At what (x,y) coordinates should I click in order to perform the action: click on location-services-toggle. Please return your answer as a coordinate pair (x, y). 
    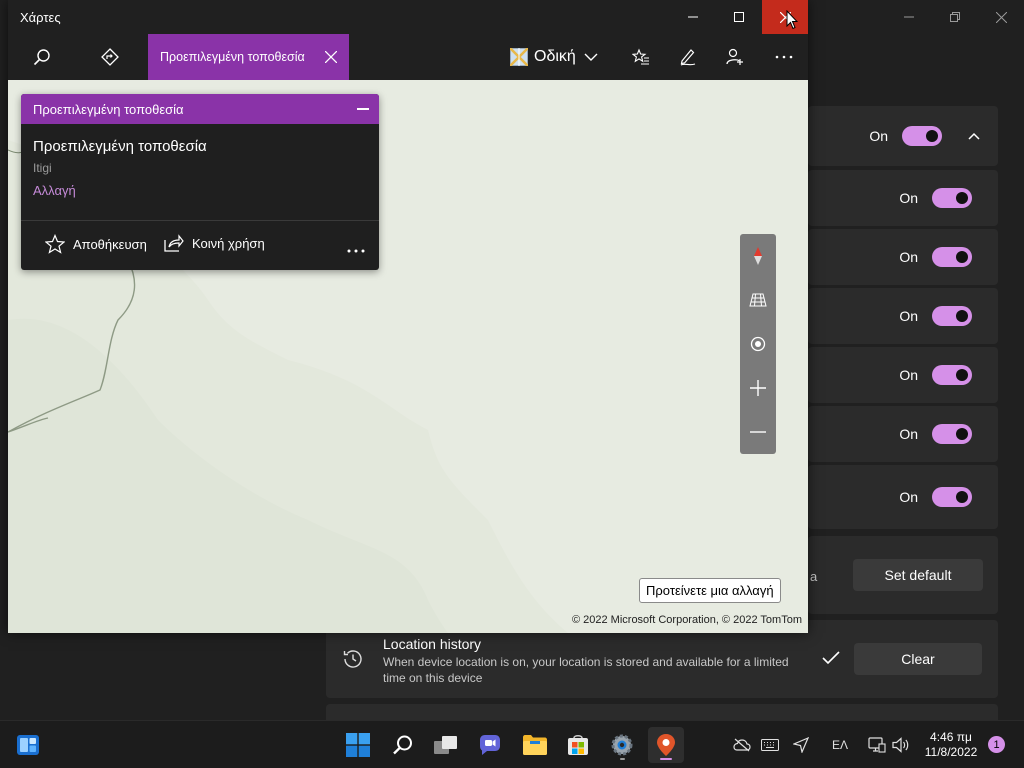
    Looking at the image, I should click on (922, 136).